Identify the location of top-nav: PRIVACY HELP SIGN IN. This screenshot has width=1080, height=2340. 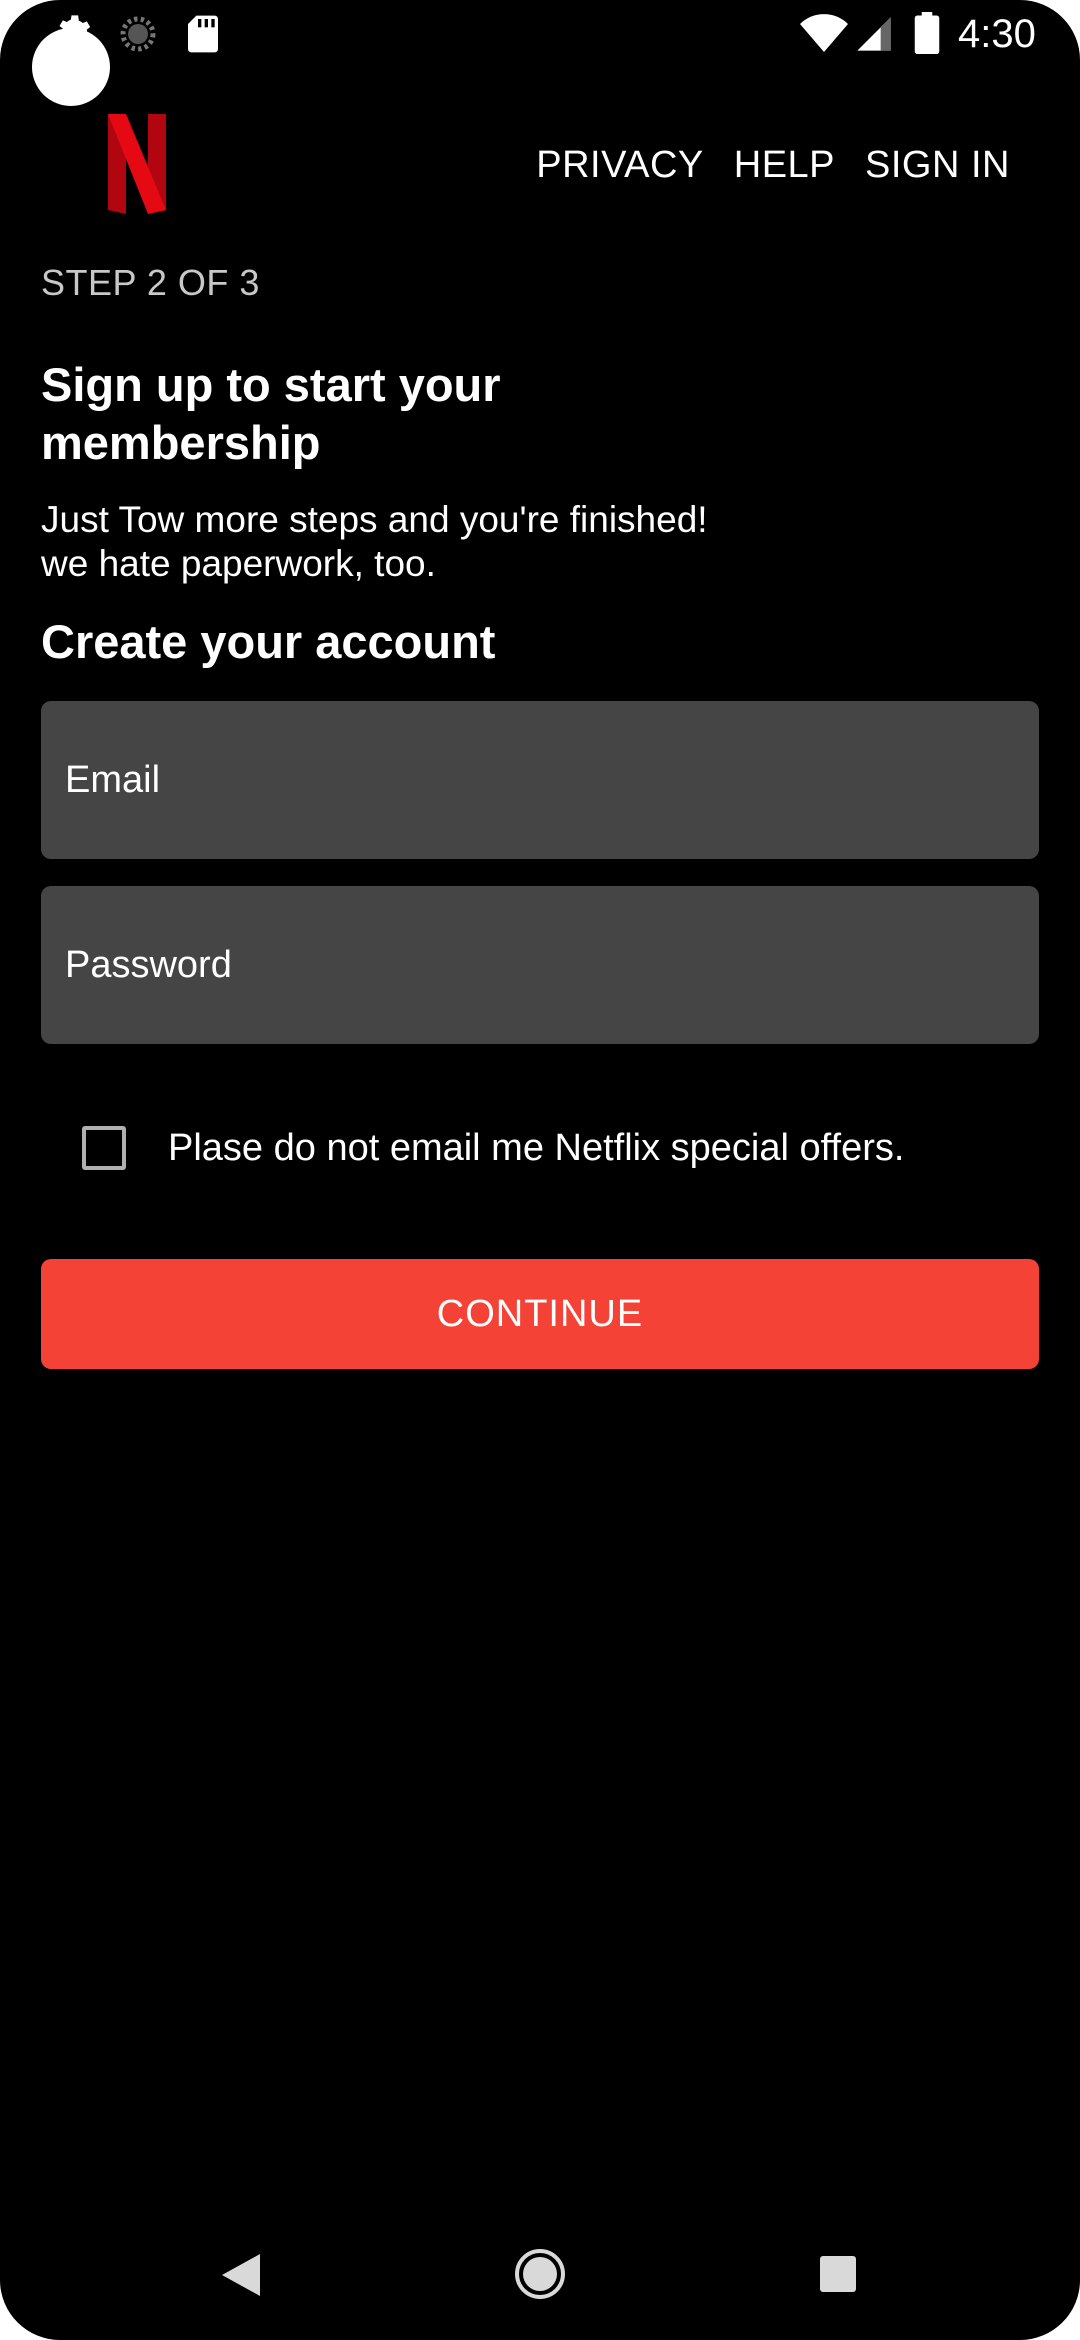
(773, 165).